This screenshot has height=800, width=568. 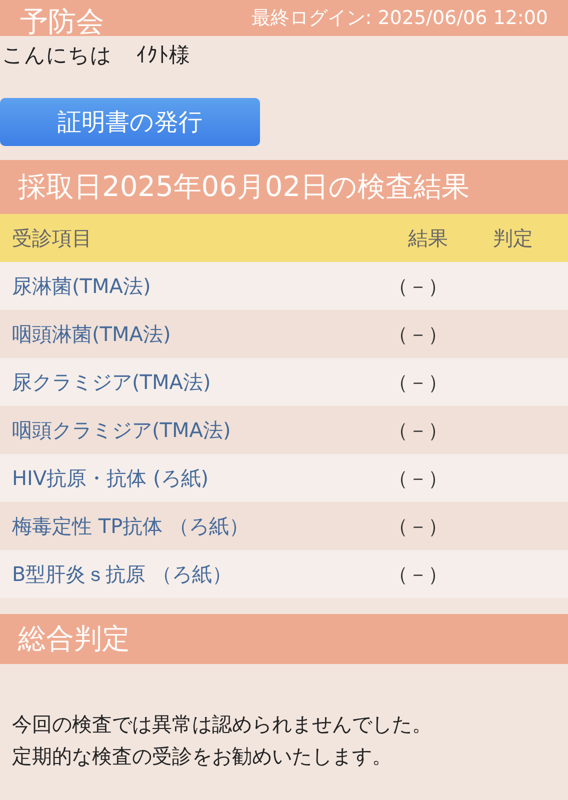 What do you see at coordinates (202, 756) in the screenshot?
I see `summary-text: 定期的な検査の受診をお勧めいたします。` at bounding box center [202, 756].